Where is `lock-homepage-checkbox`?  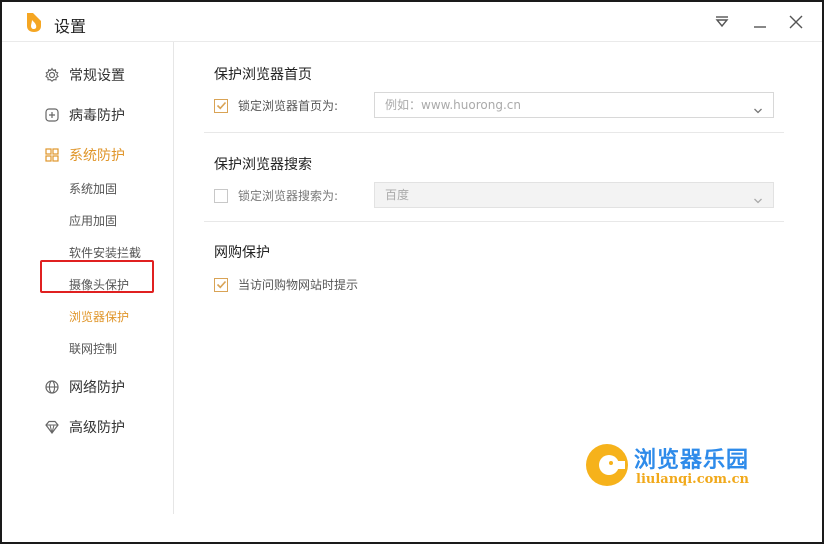
lock-homepage-checkbox is located at coordinates (221, 105).